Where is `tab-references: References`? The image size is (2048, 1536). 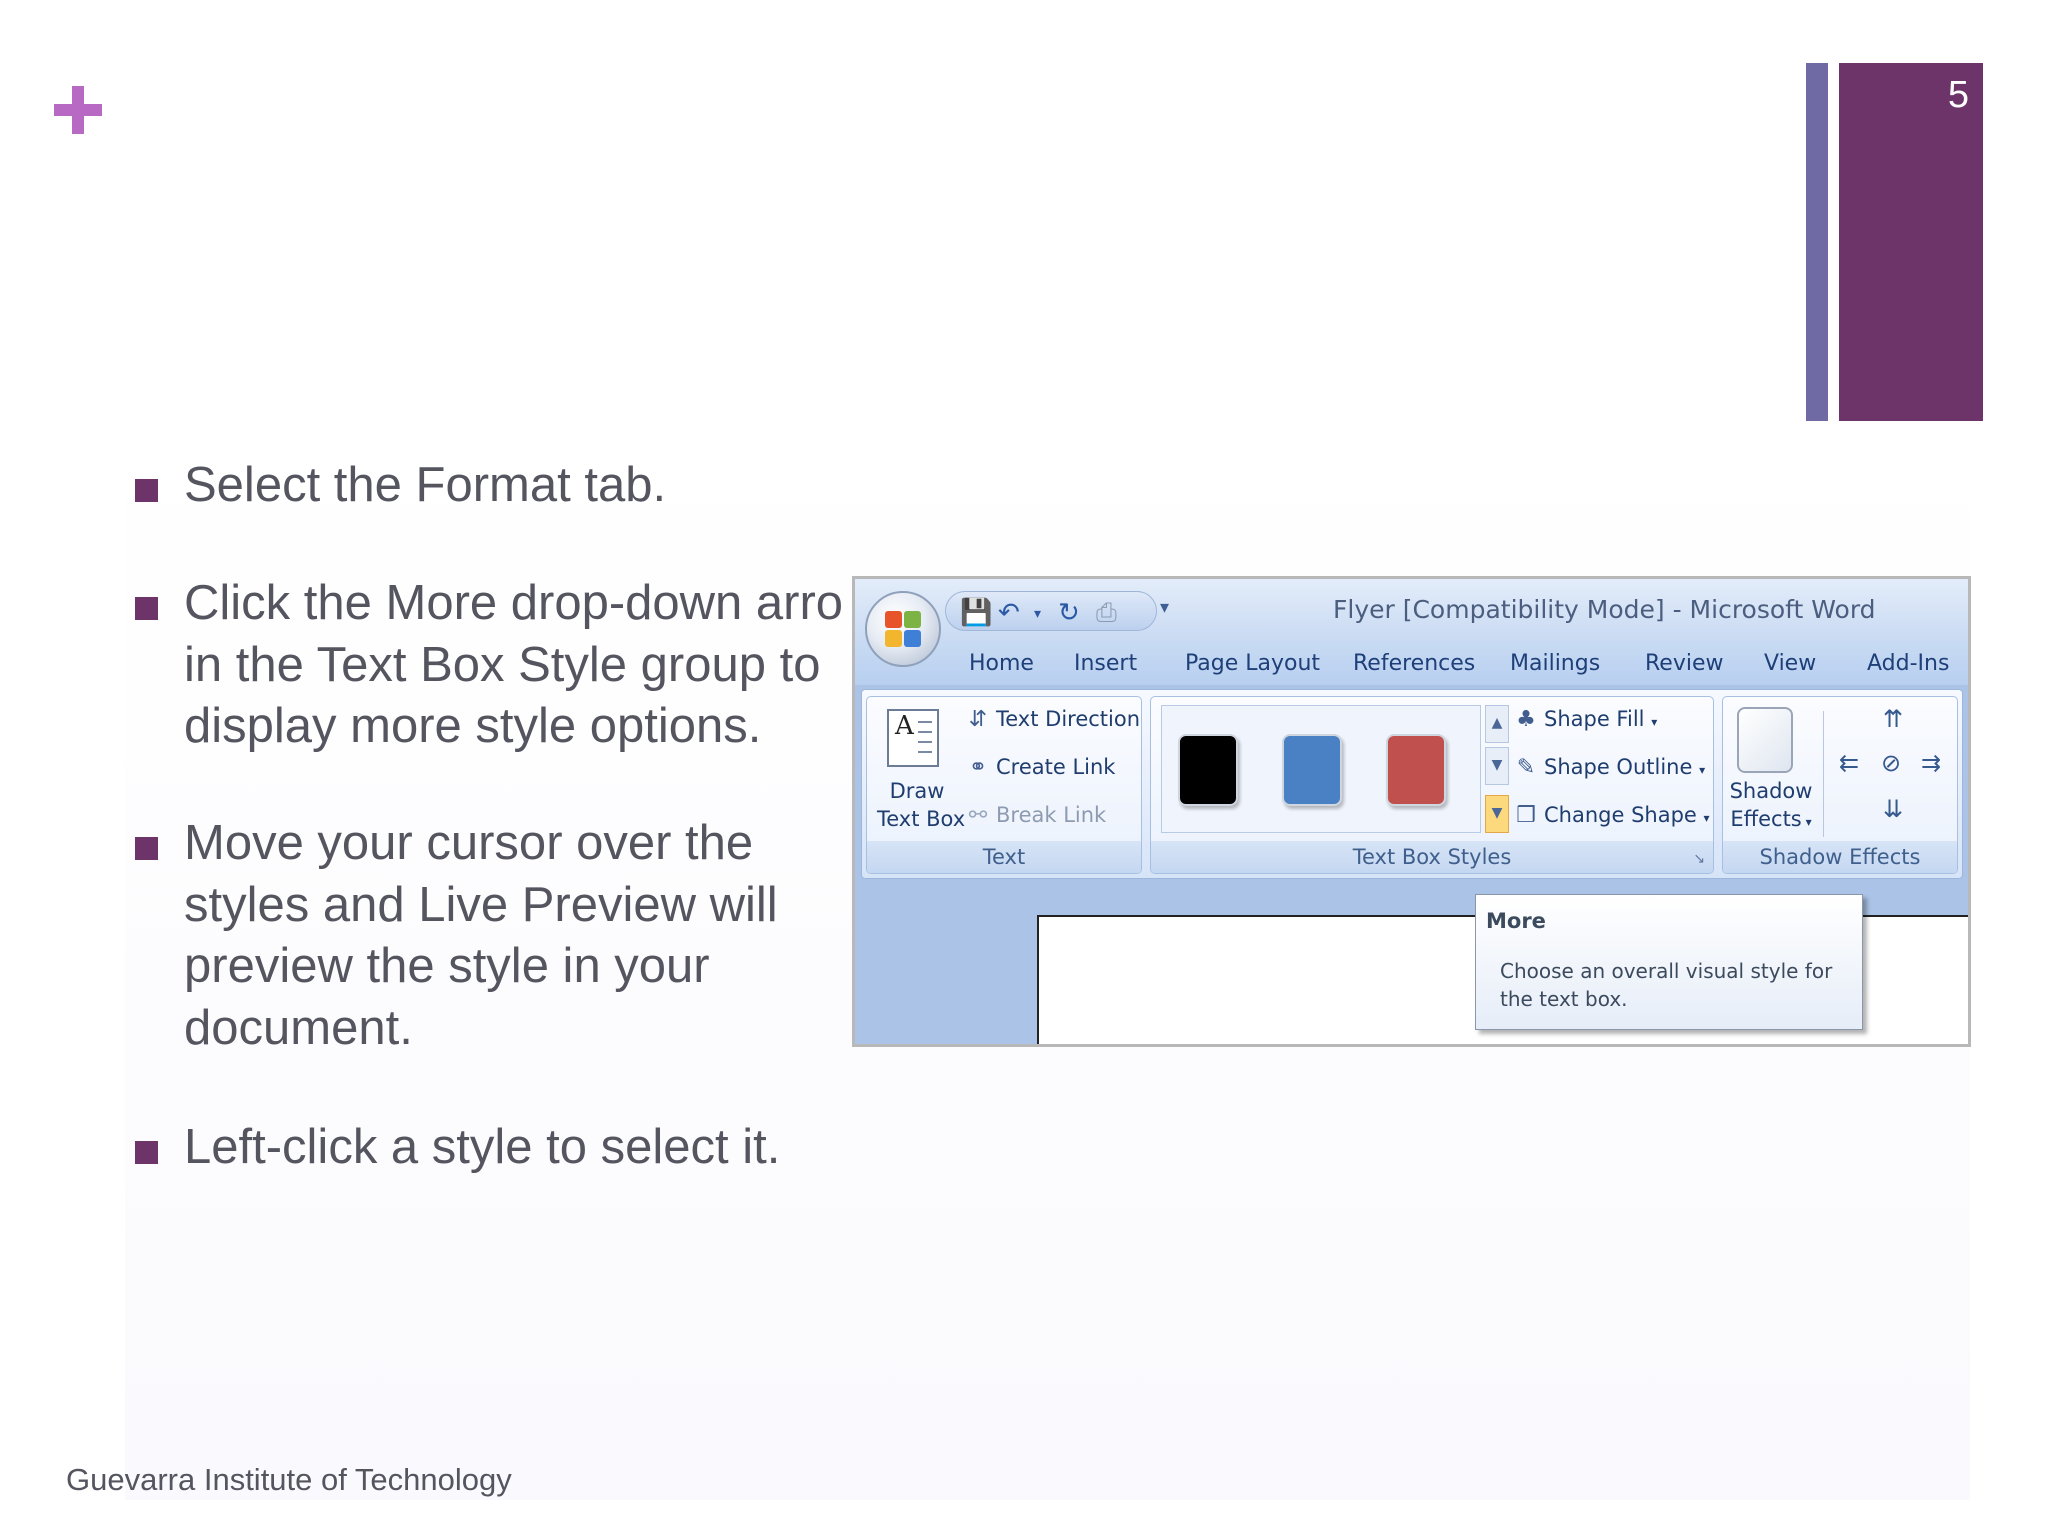 tab-references: References is located at coordinates (1414, 663).